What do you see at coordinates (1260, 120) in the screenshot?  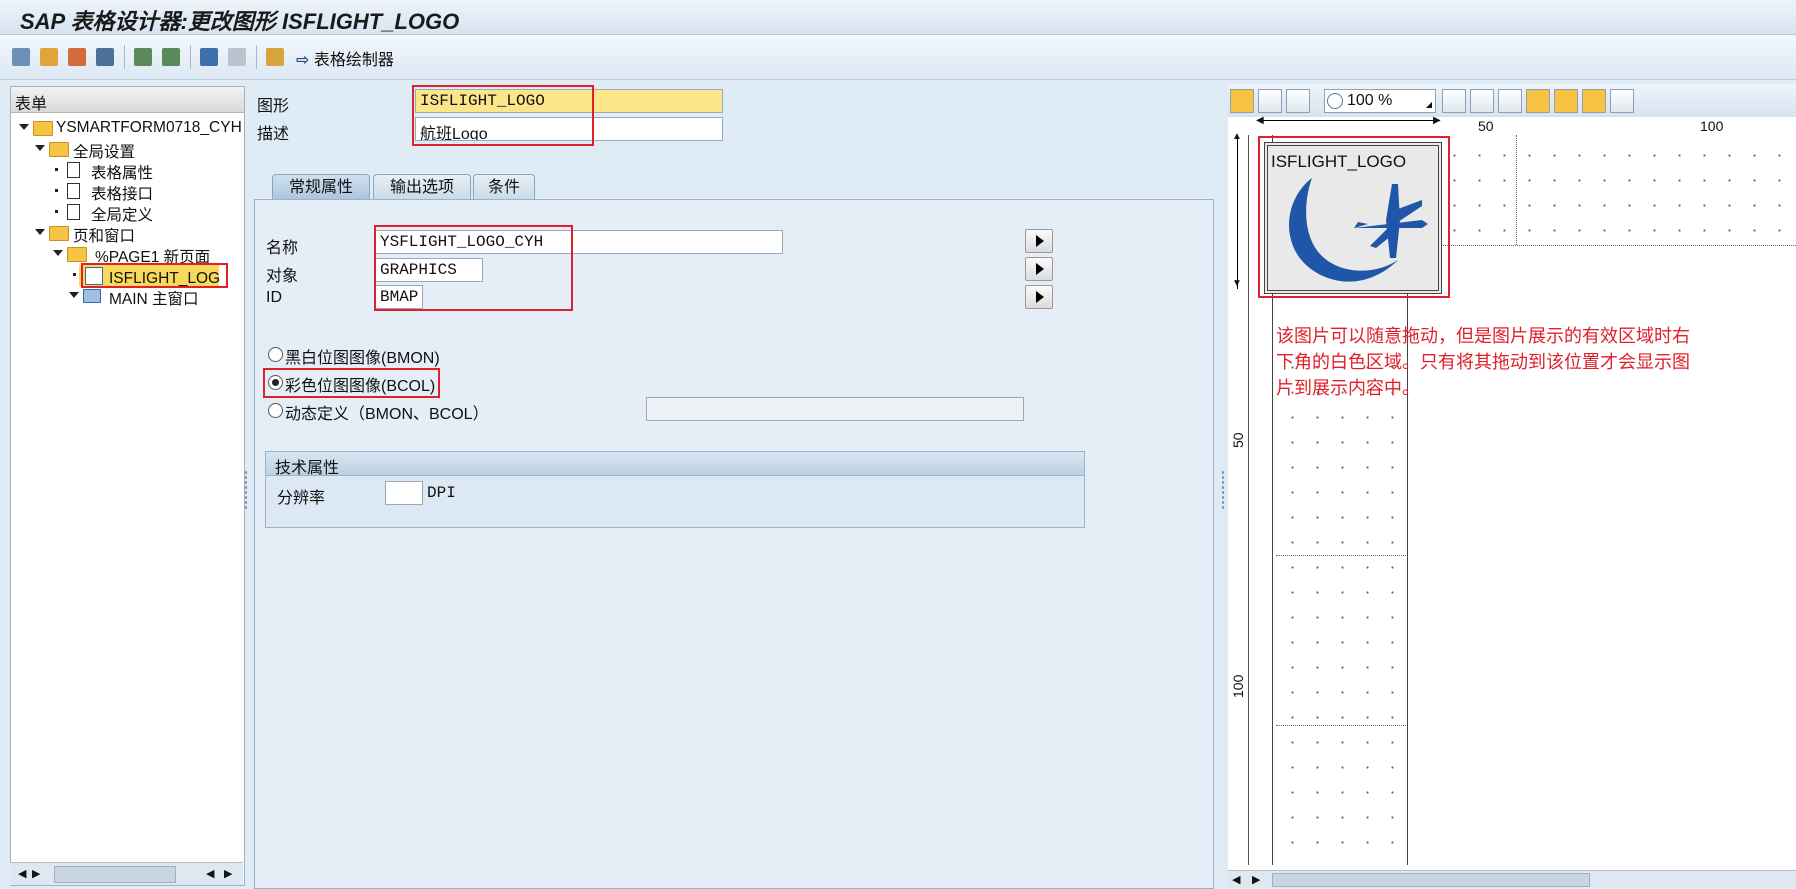 I see `arrow-left-icon: ◀` at bounding box center [1260, 120].